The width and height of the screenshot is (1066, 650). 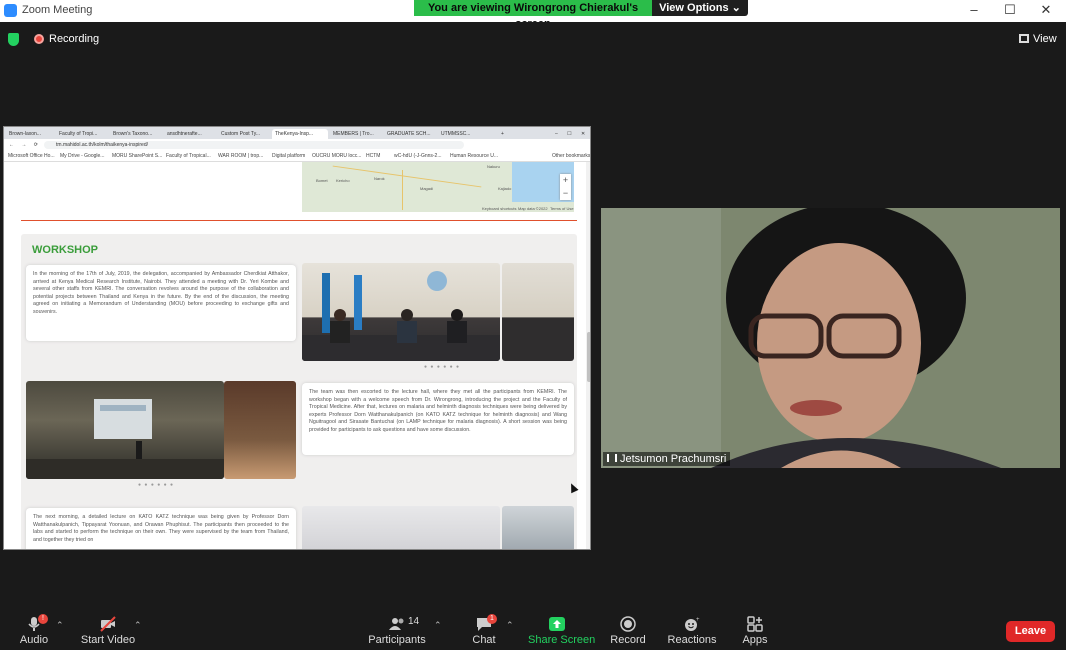 What do you see at coordinates (108, 628) in the screenshot?
I see `start-video-button: Start Video` at bounding box center [108, 628].